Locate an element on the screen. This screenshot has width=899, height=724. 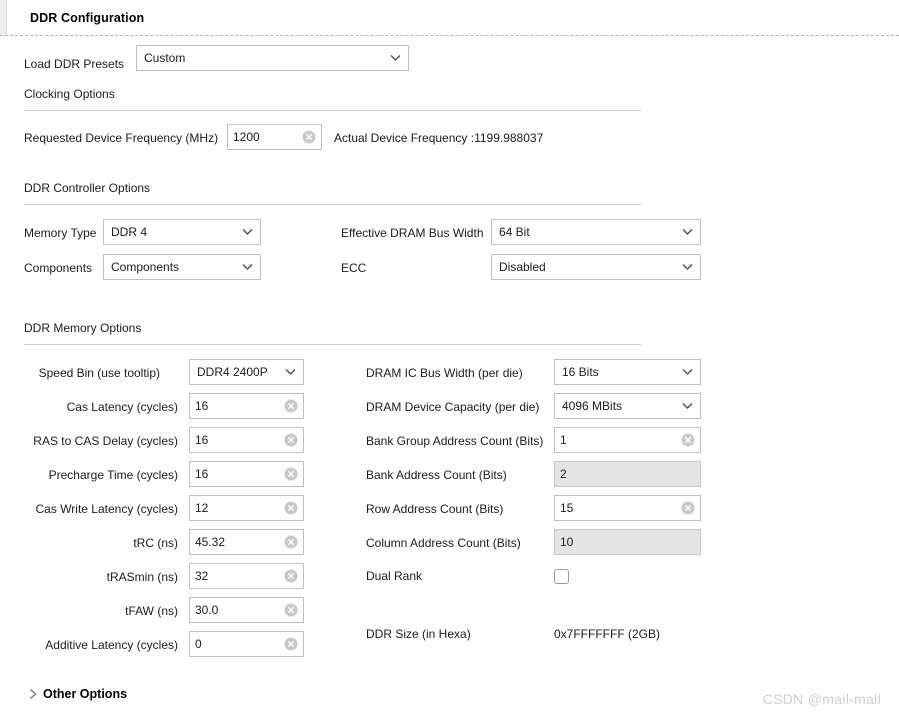
ras-to-cas-delay-input: 16 is located at coordinates (246, 440).